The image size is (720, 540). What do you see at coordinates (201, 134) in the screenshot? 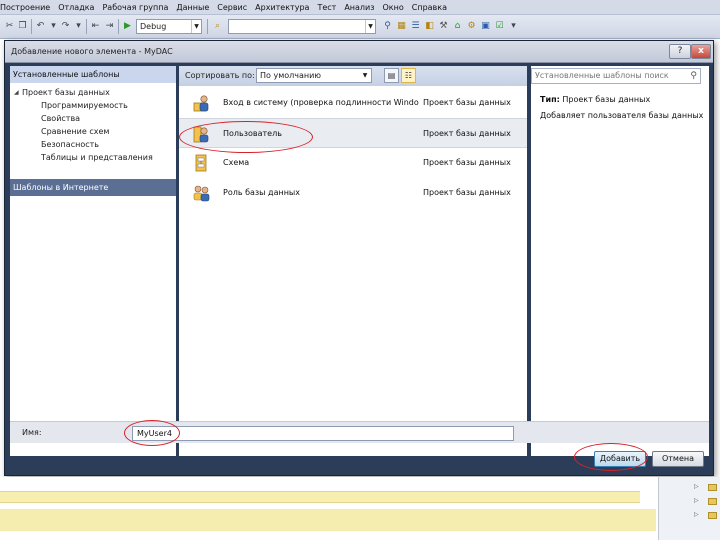
I see `user-icon` at bounding box center [201, 134].